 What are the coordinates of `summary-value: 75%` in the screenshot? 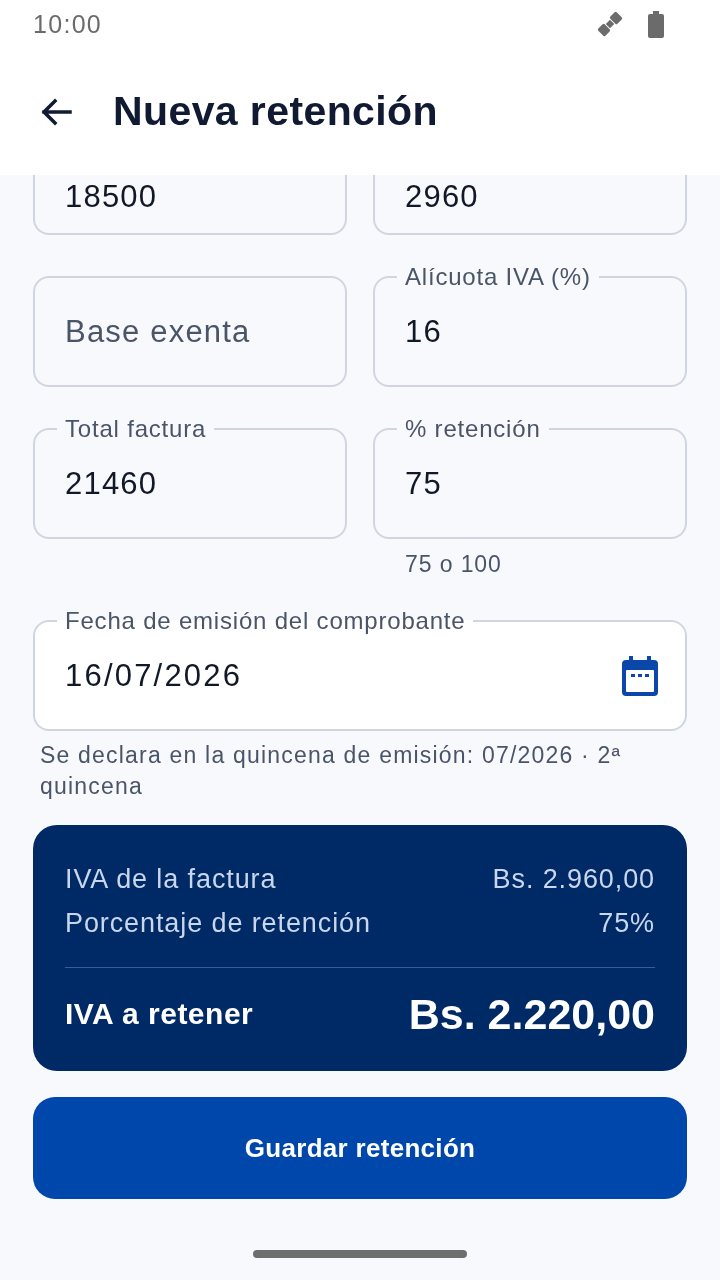 It's located at (626, 923).